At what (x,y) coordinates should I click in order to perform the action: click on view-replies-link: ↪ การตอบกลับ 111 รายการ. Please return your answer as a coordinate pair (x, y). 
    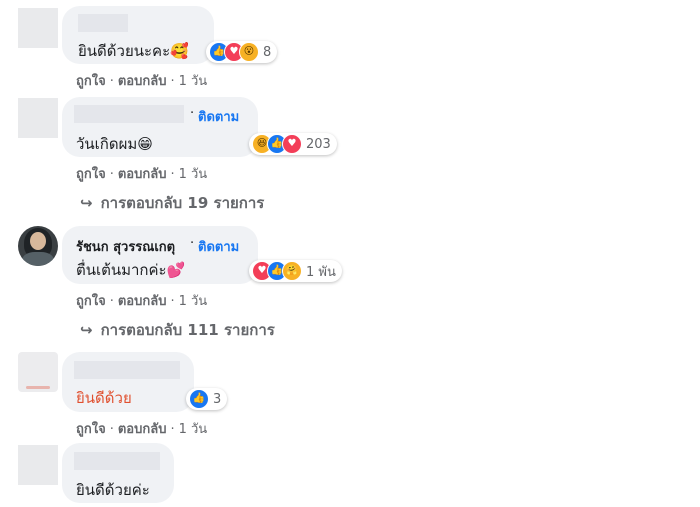
    Looking at the image, I should click on (177, 330).